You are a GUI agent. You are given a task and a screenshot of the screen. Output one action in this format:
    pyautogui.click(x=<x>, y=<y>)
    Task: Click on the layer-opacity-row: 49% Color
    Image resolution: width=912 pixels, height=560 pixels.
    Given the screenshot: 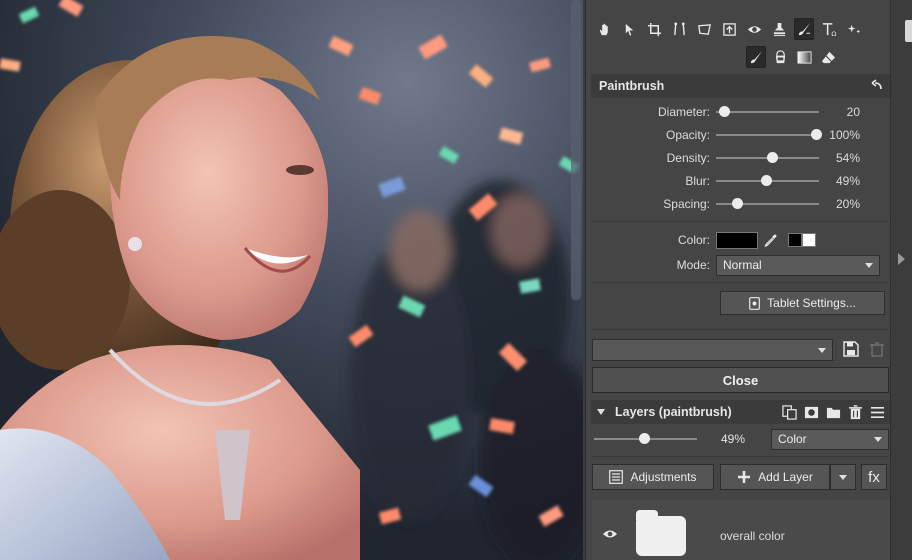 What is the action you would take?
    pyautogui.click(x=741, y=439)
    